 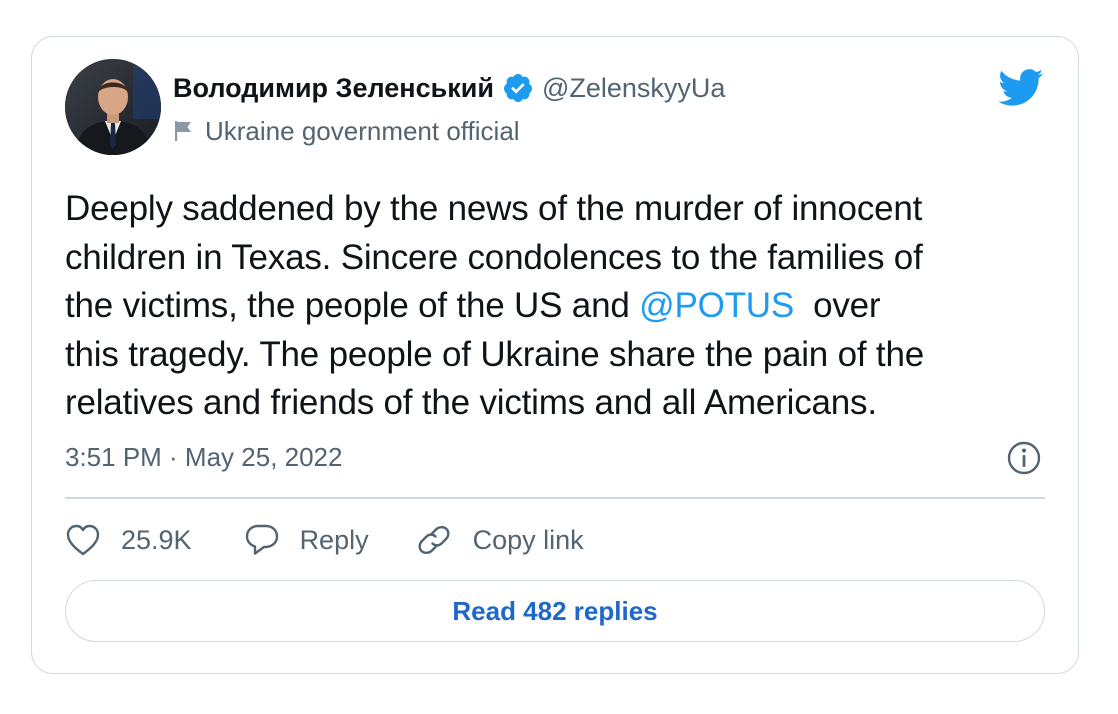 What do you see at coordinates (518, 88) in the screenshot?
I see `verified-badge-icon` at bounding box center [518, 88].